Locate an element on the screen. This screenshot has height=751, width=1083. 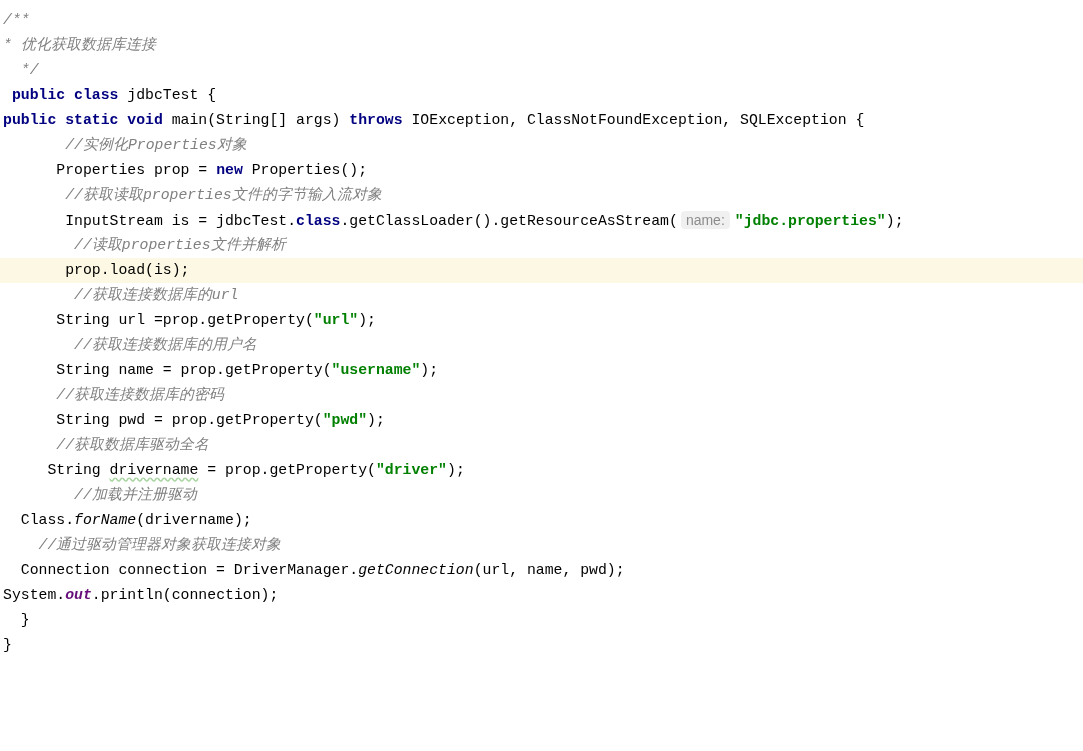
string-literal: "url" is located at coordinates (336, 320).